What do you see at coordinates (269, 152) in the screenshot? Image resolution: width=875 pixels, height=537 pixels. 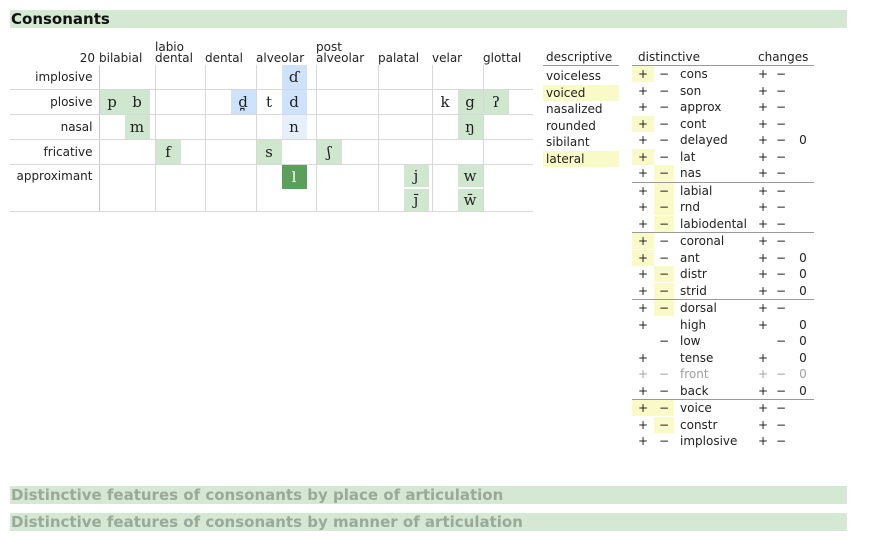 I see `phoneme-s: s` at bounding box center [269, 152].